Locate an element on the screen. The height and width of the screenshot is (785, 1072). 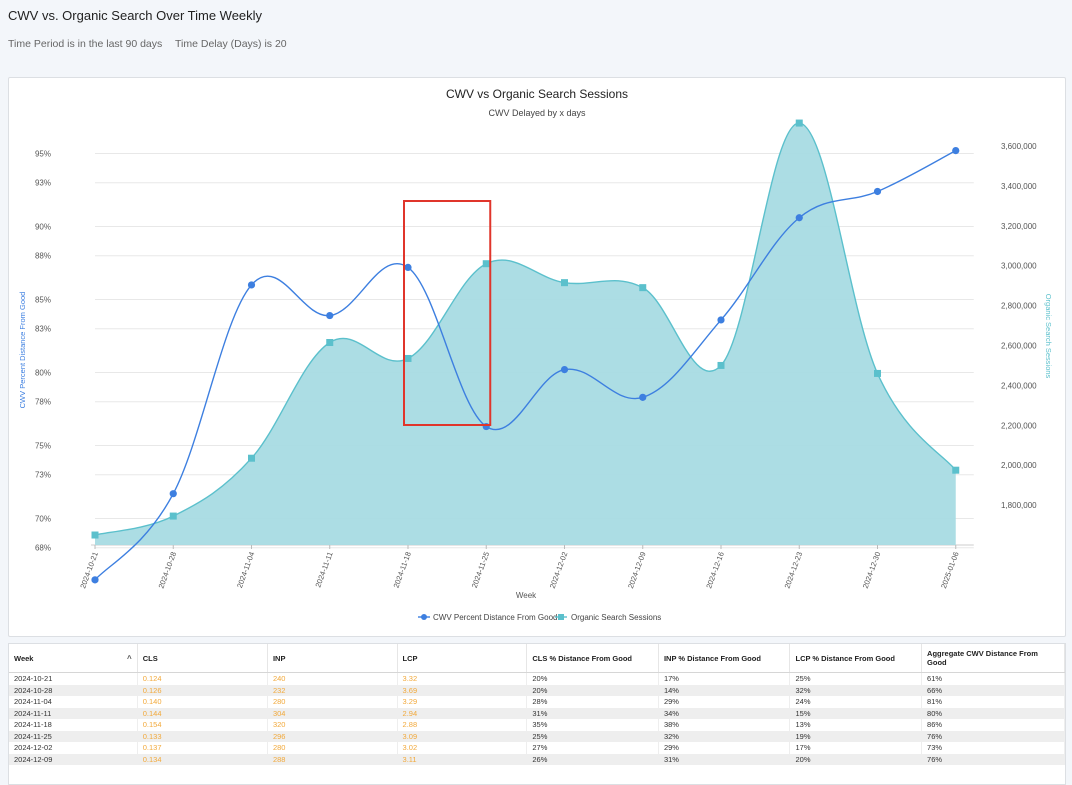
left-tick-label: 75% is located at coordinates (43, 446).